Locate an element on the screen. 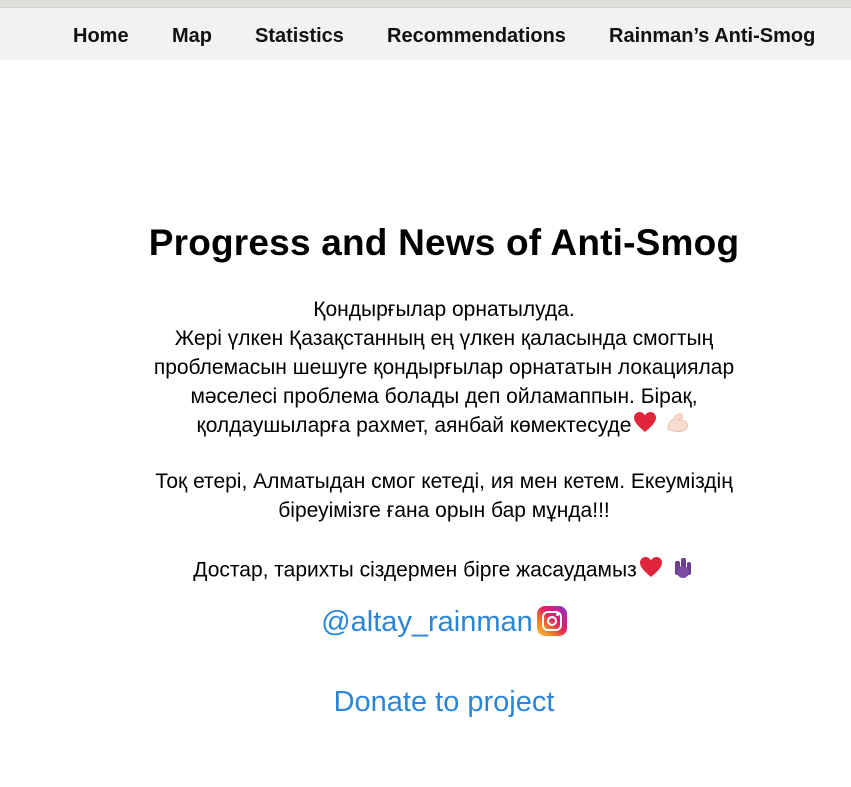 The width and height of the screenshot is (851, 787). paragraph-line: Қондырғылар орнатылуда. is located at coordinates (444, 309).